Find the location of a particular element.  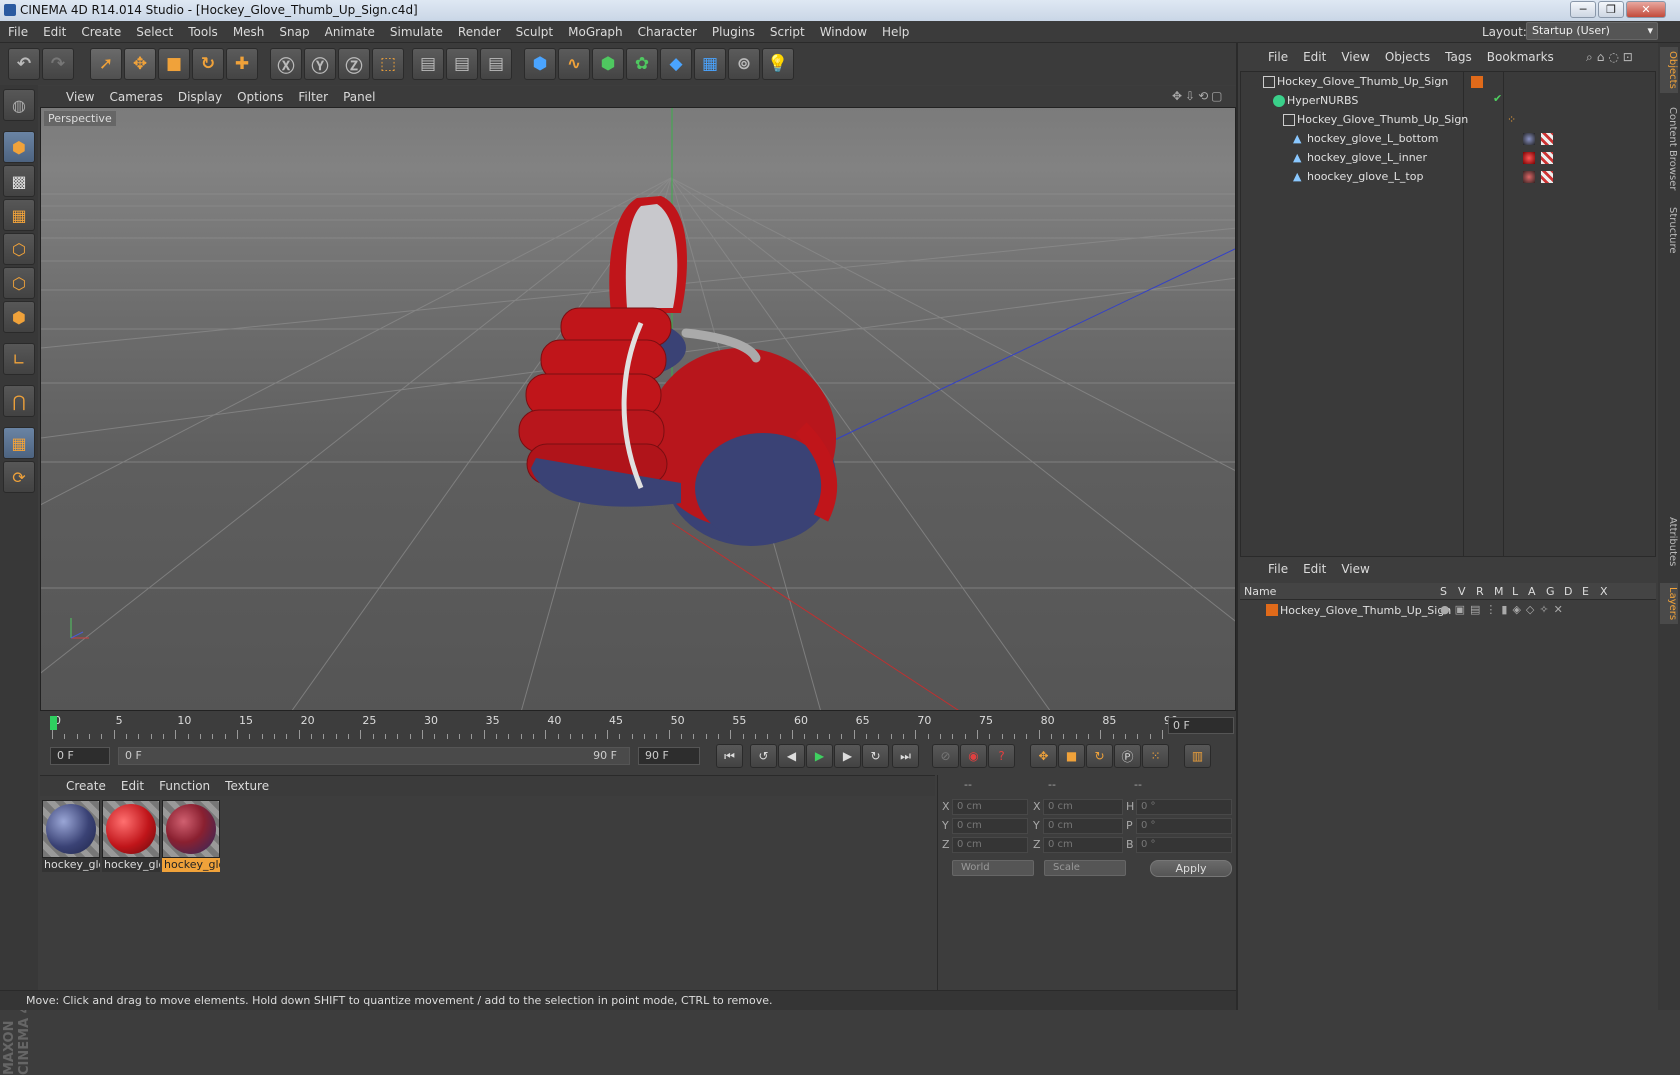

workplane-mode-icon: ▦ is located at coordinates (19, 215).